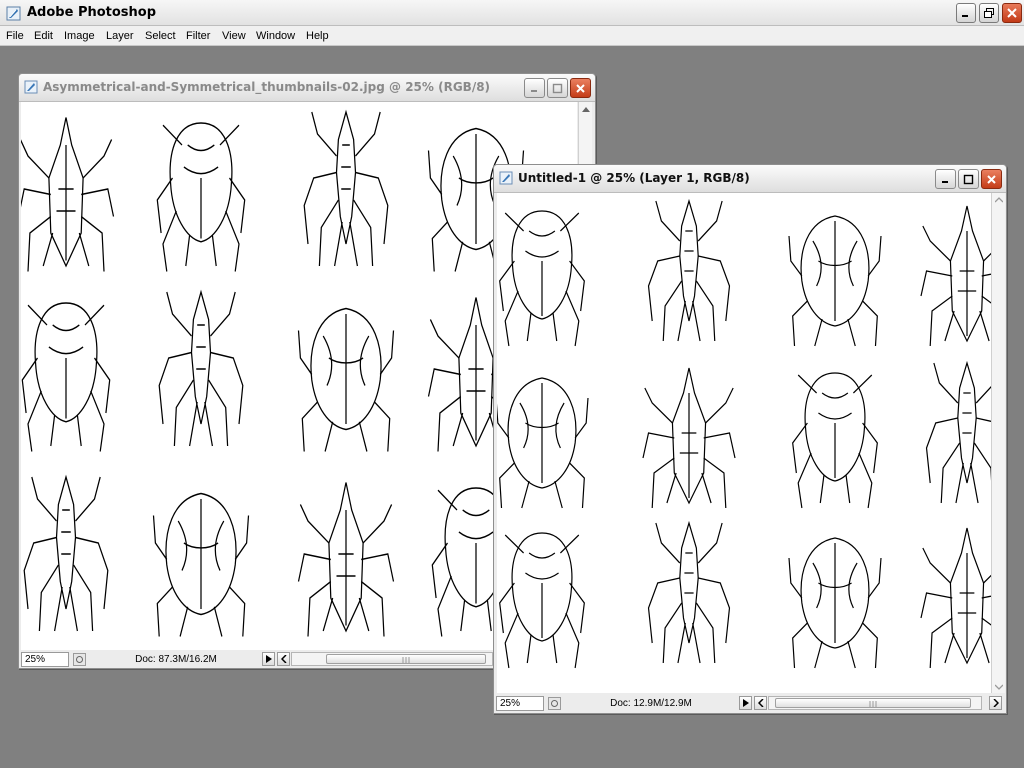  Describe the element at coordinates (634, 178) in the screenshot. I see `document-title: Untitled-1 @ 25% (Layer 1, RGB/8)` at that location.